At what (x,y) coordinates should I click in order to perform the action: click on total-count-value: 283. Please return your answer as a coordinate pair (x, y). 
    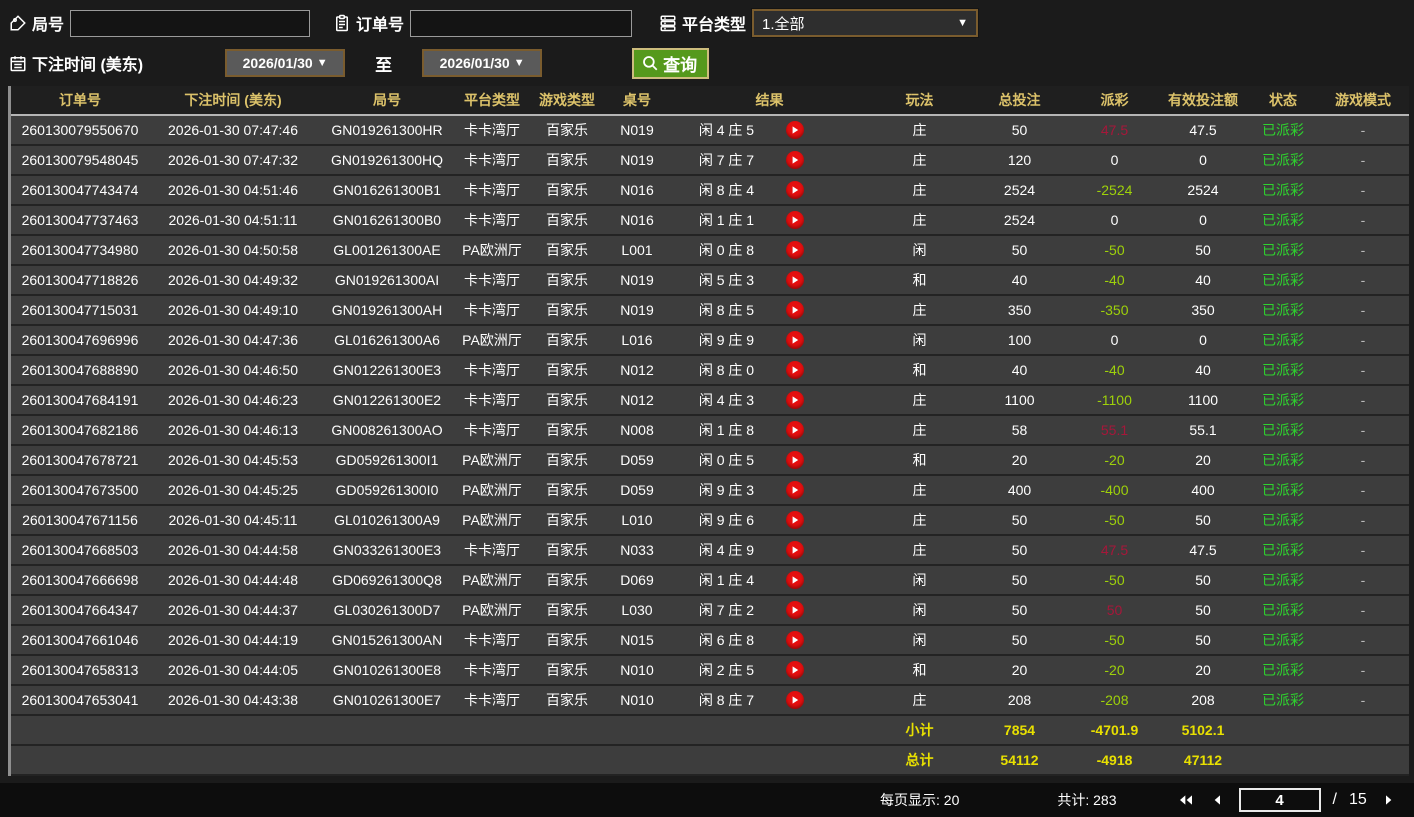
    Looking at the image, I should click on (1105, 800).